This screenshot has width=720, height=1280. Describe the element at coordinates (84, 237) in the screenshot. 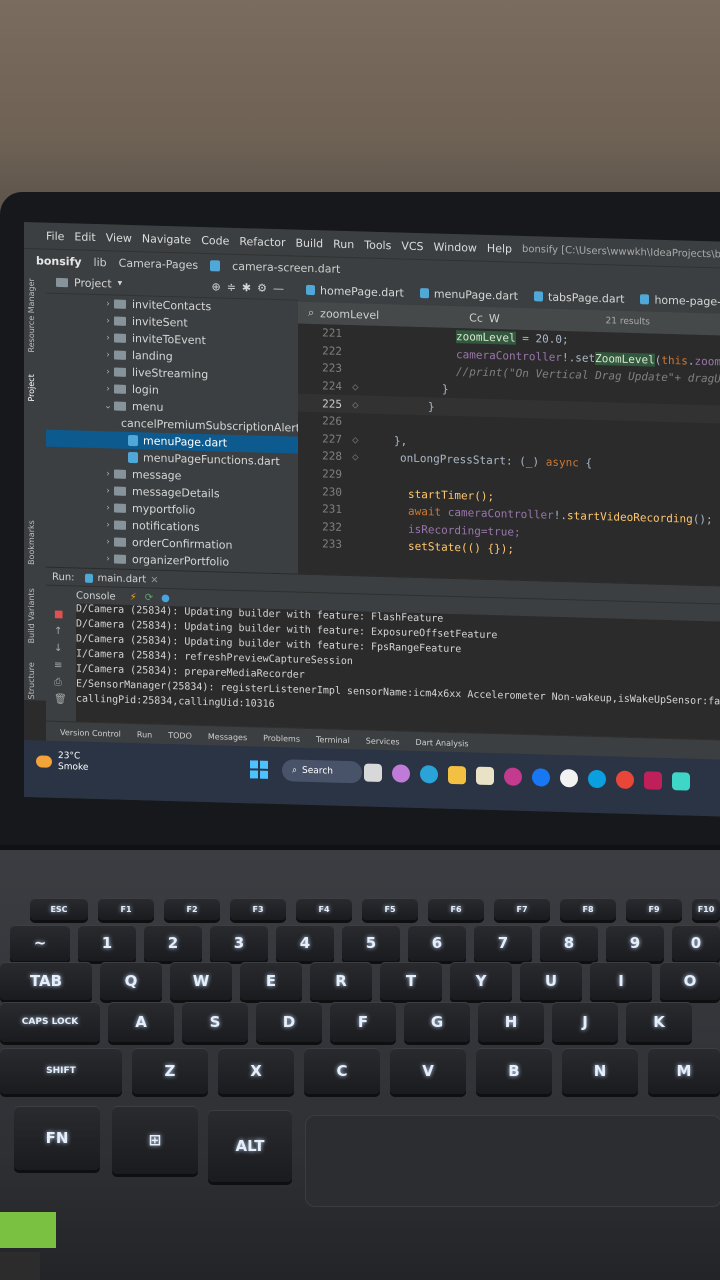

I see `menu-edit: Edit` at that location.